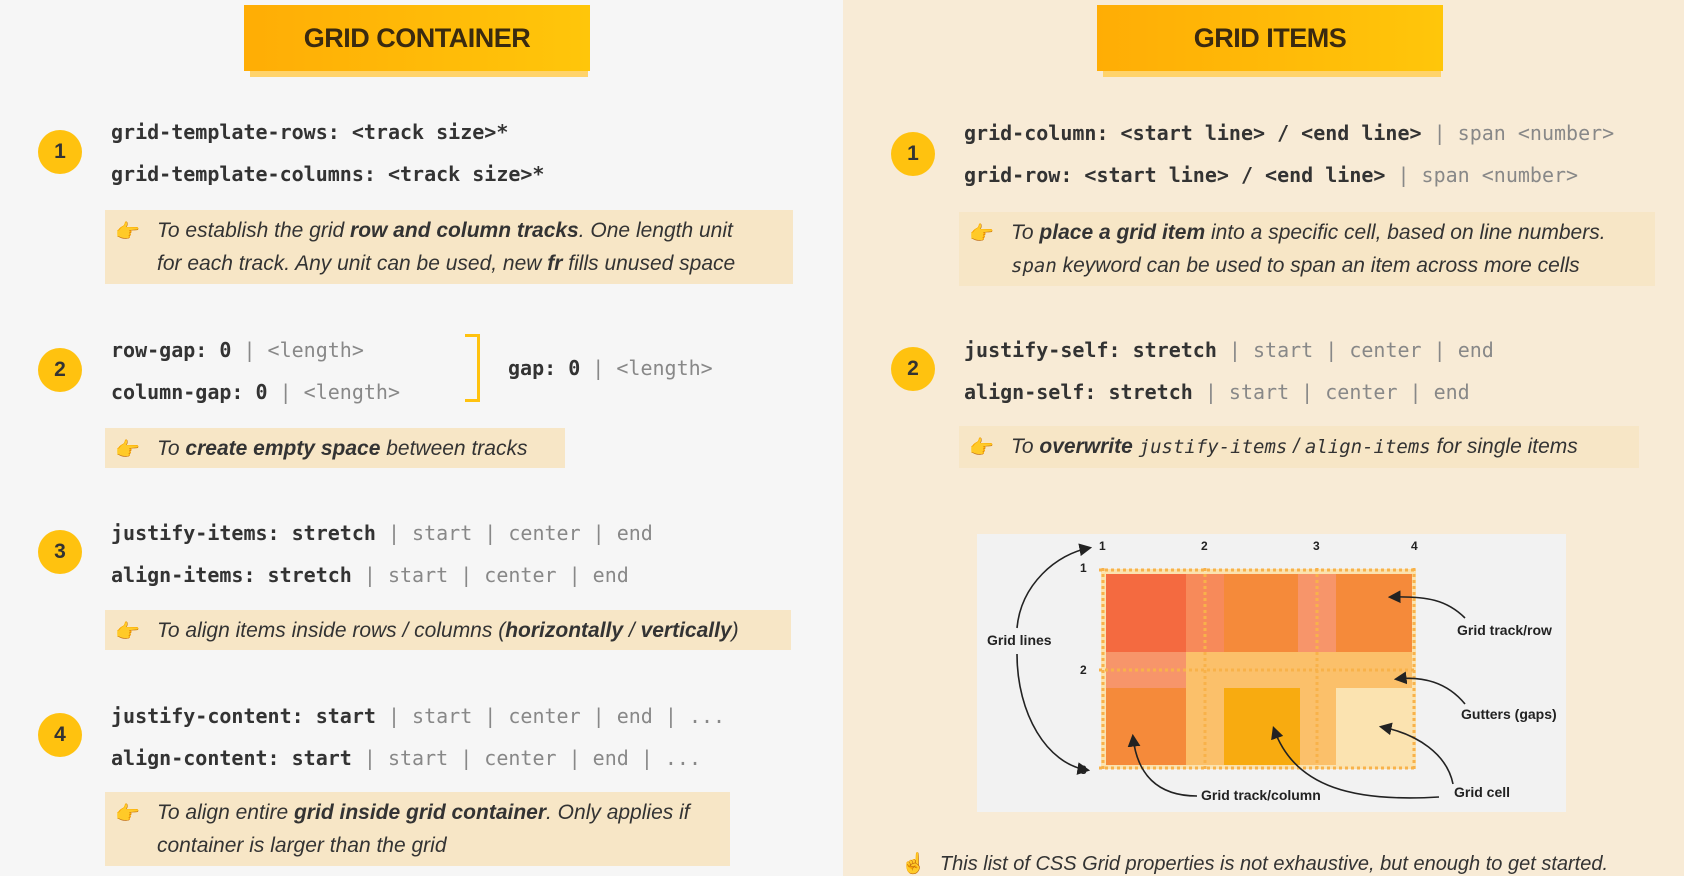 The width and height of the screenshot is (1684, 876). Describe the element at coordinates (1083, 568) in the screenshot. I see `row-number: 1` at that location.